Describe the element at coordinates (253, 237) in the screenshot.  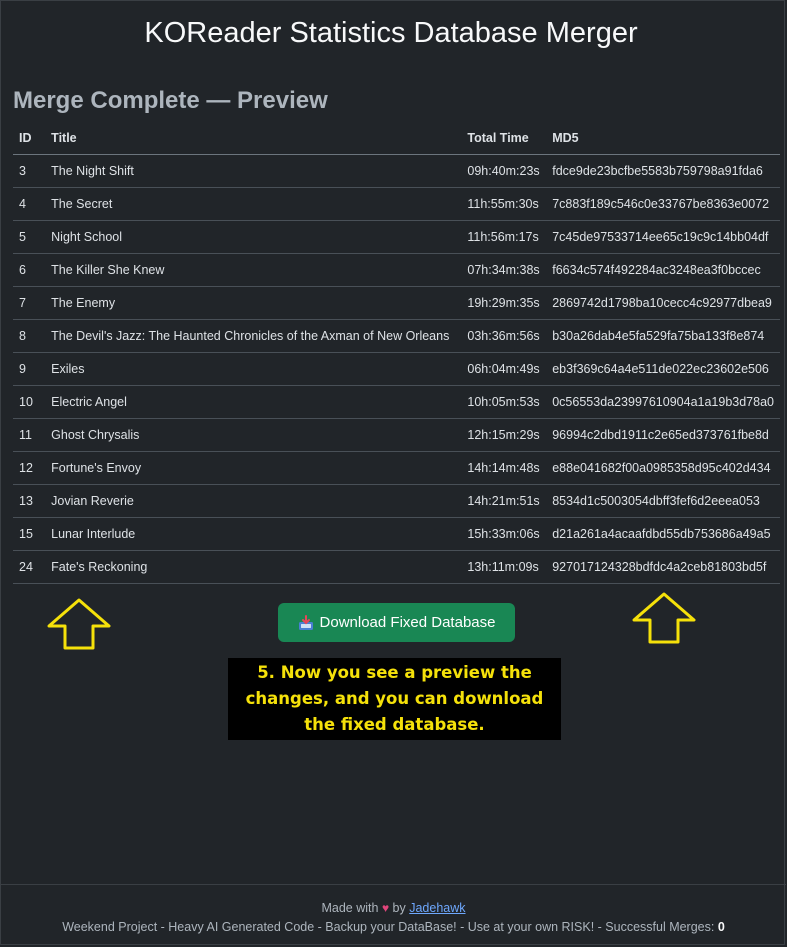
I see `cell-title: Night School` at that location.